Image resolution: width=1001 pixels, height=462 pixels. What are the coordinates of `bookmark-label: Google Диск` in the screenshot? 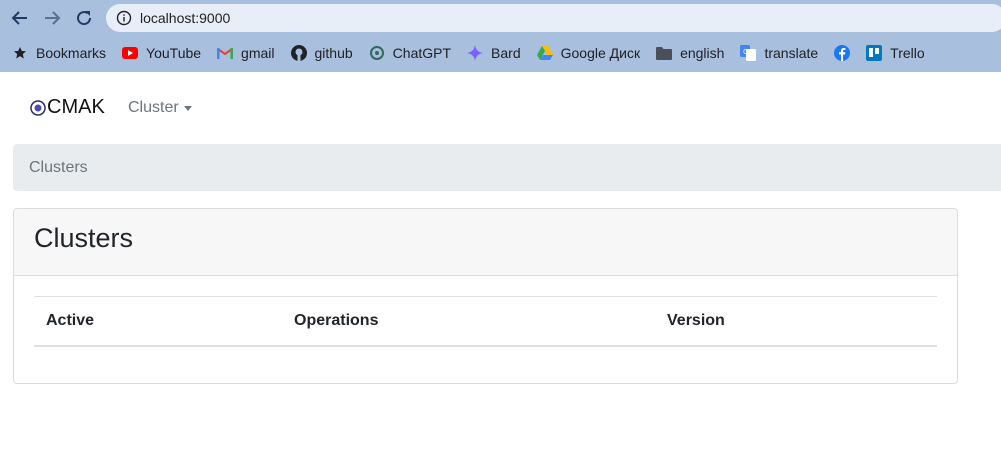 It's located at (600, 53).